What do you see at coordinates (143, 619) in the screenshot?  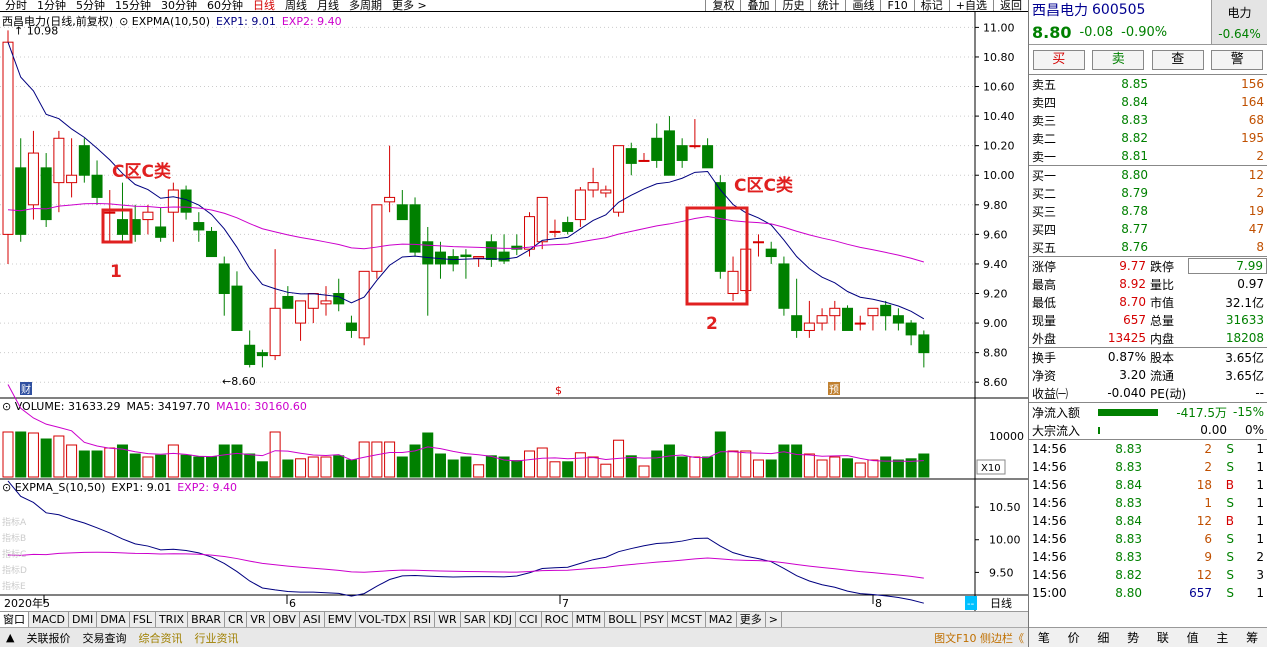 I see `indicator-tab-4: FSL` at bounding box center [143, 619].